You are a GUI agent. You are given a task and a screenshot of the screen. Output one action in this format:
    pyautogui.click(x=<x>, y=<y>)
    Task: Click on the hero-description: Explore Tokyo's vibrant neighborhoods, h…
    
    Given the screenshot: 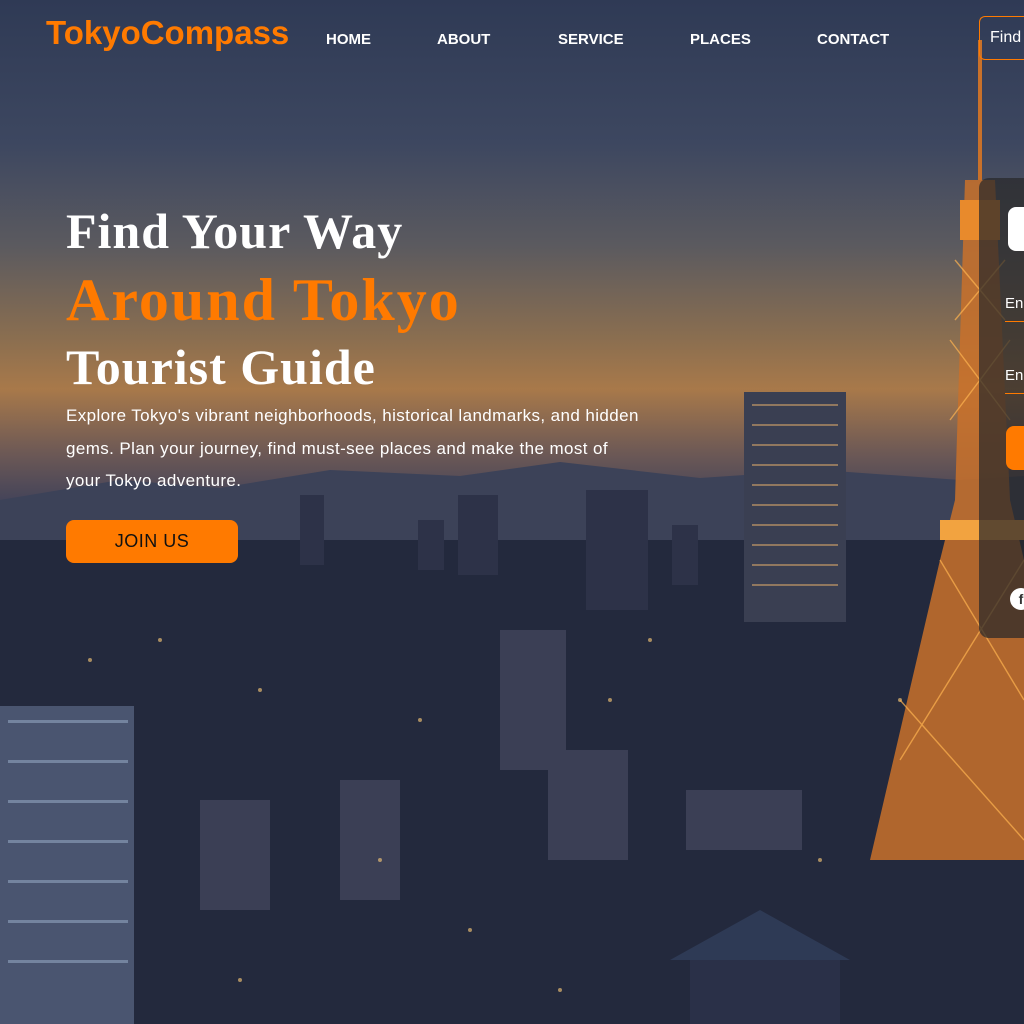 What is the action you would take?
    pyautogui.click(x=352, y=448)
    